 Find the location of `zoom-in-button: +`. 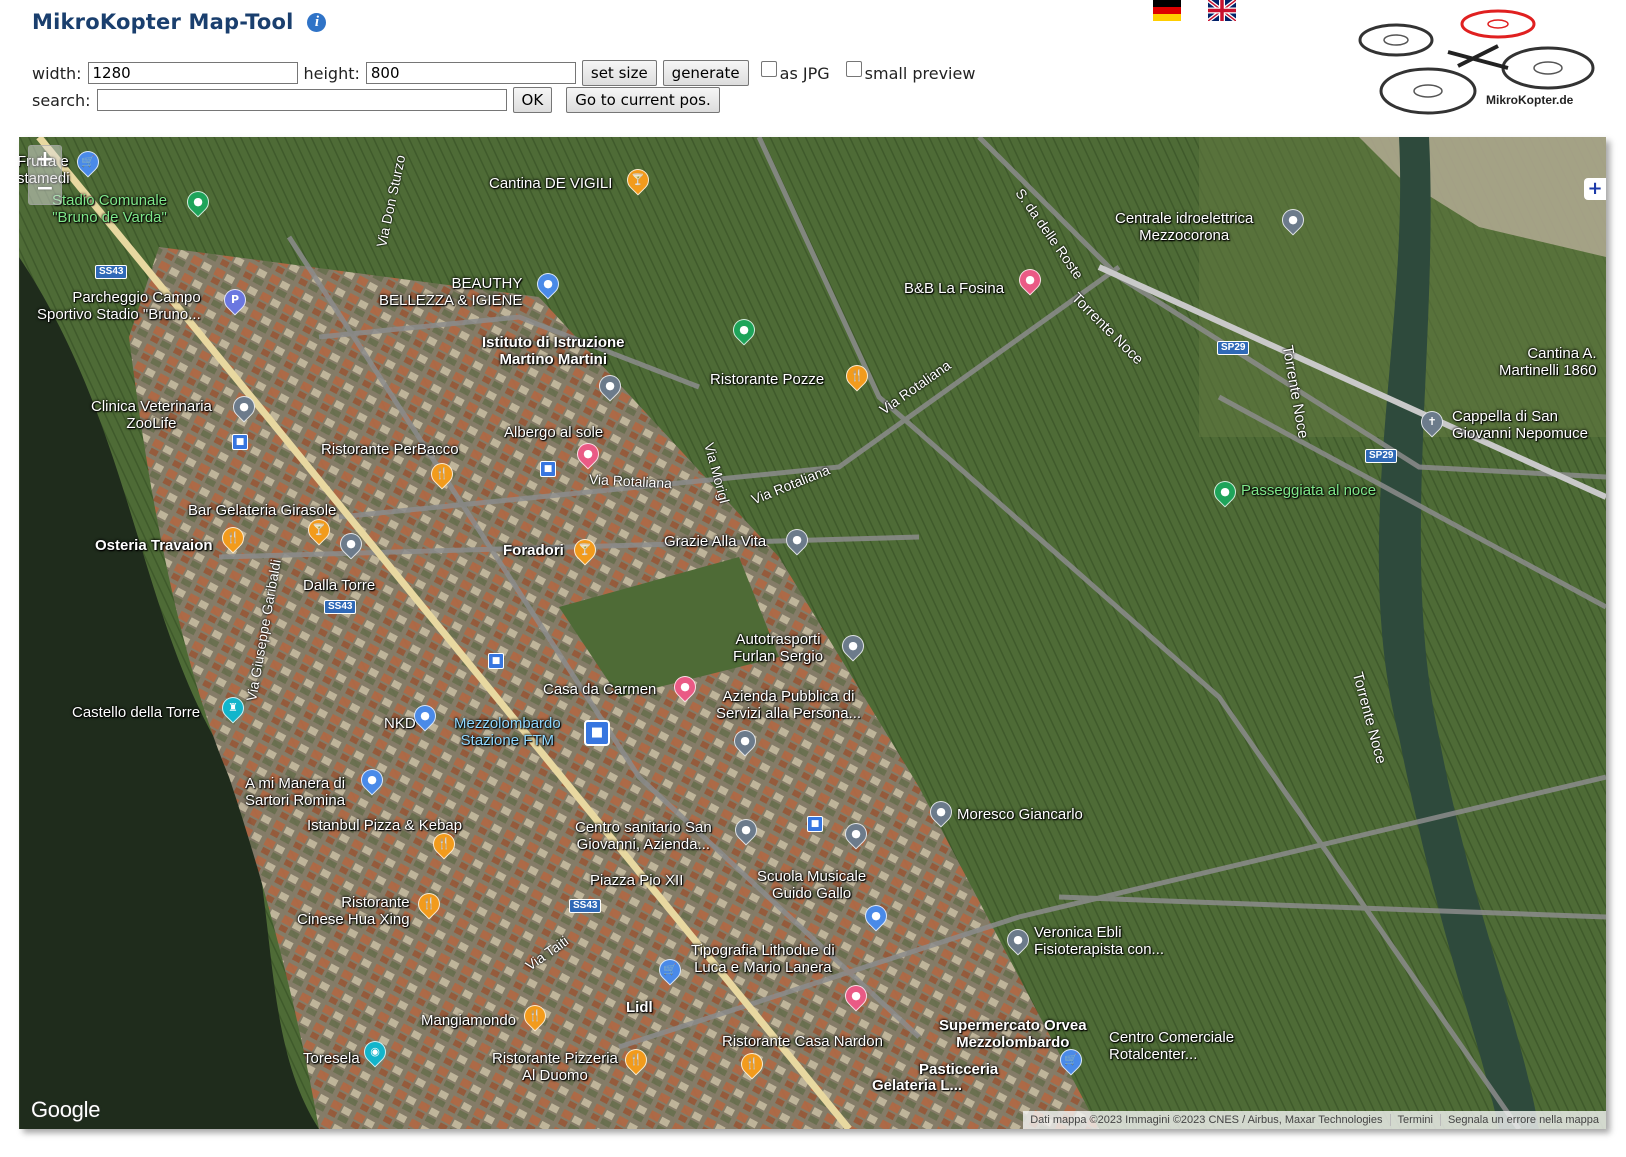

zoom-in-button: + is located at coordinates (45, 160).